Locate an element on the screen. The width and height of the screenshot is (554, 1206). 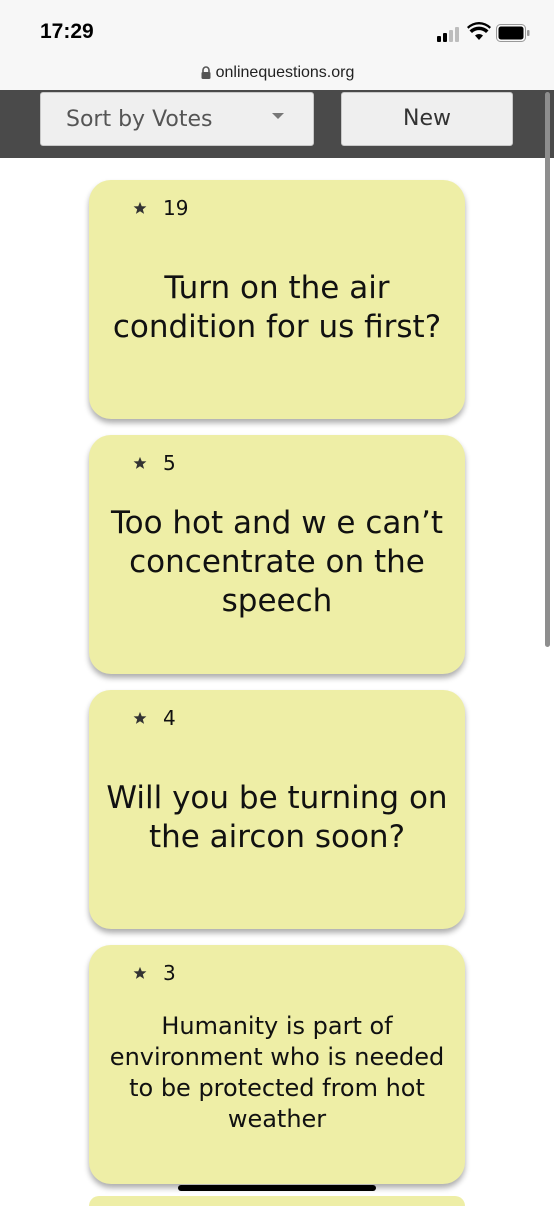
url-text: onlinequestions.org is located at coordinates (285, 72).